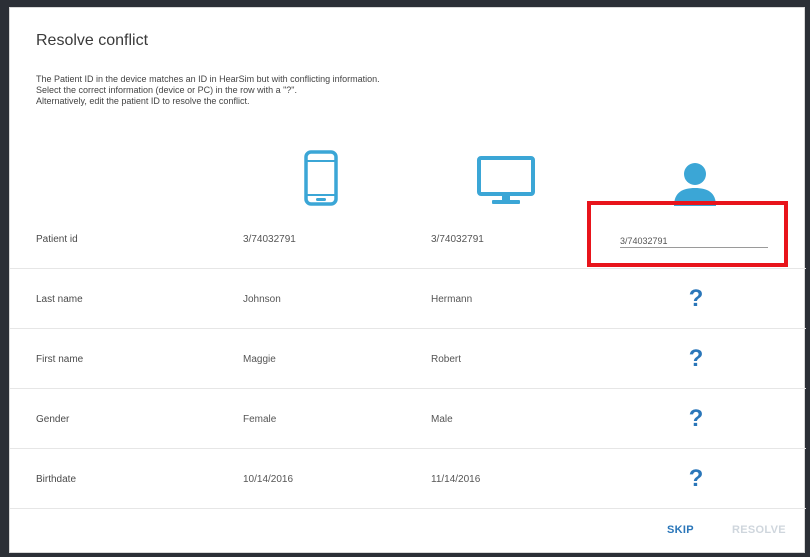  I want to click on pc-value: 3/74032791, so click(457, 239).